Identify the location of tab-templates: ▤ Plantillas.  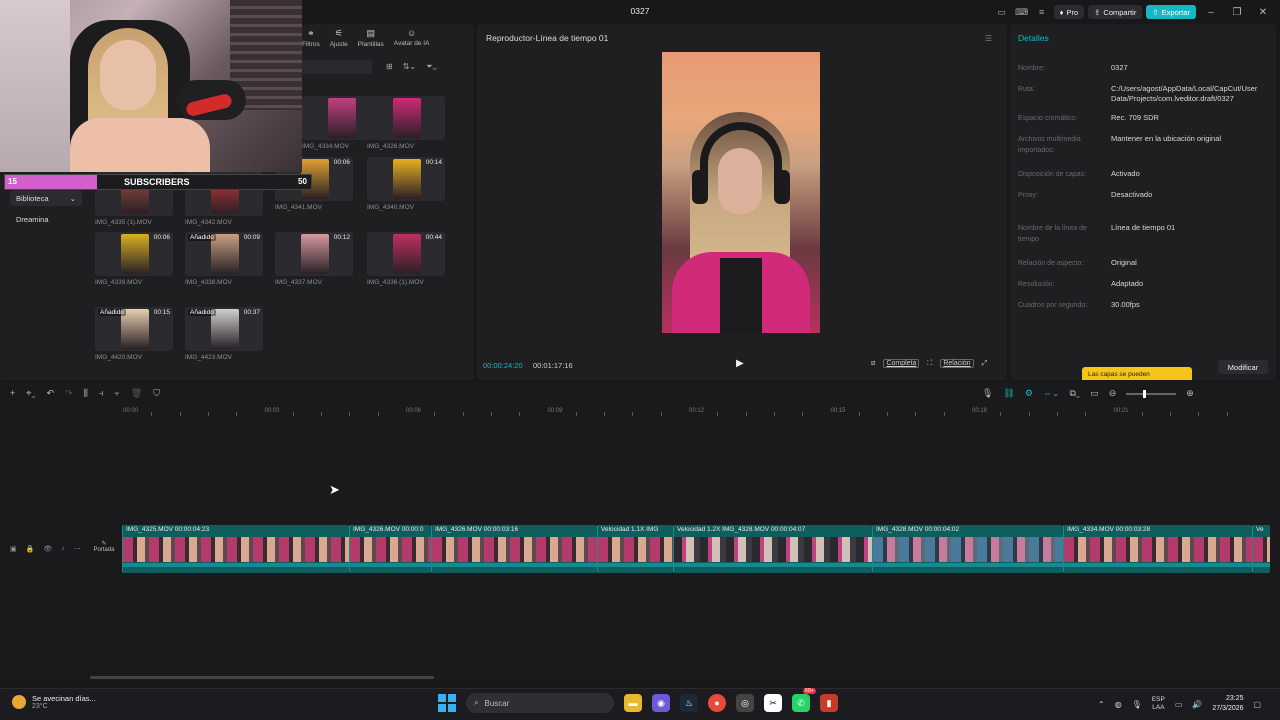
(371, 38).